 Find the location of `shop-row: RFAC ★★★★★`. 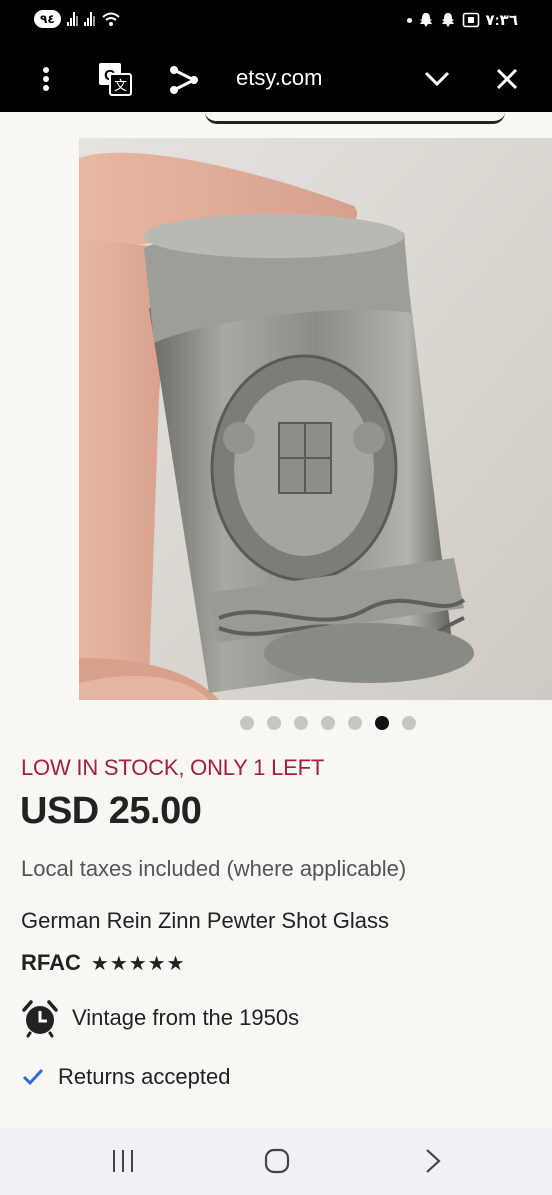

shop-row: RFAC ★★★★★ is located at coordinates (103, 963).